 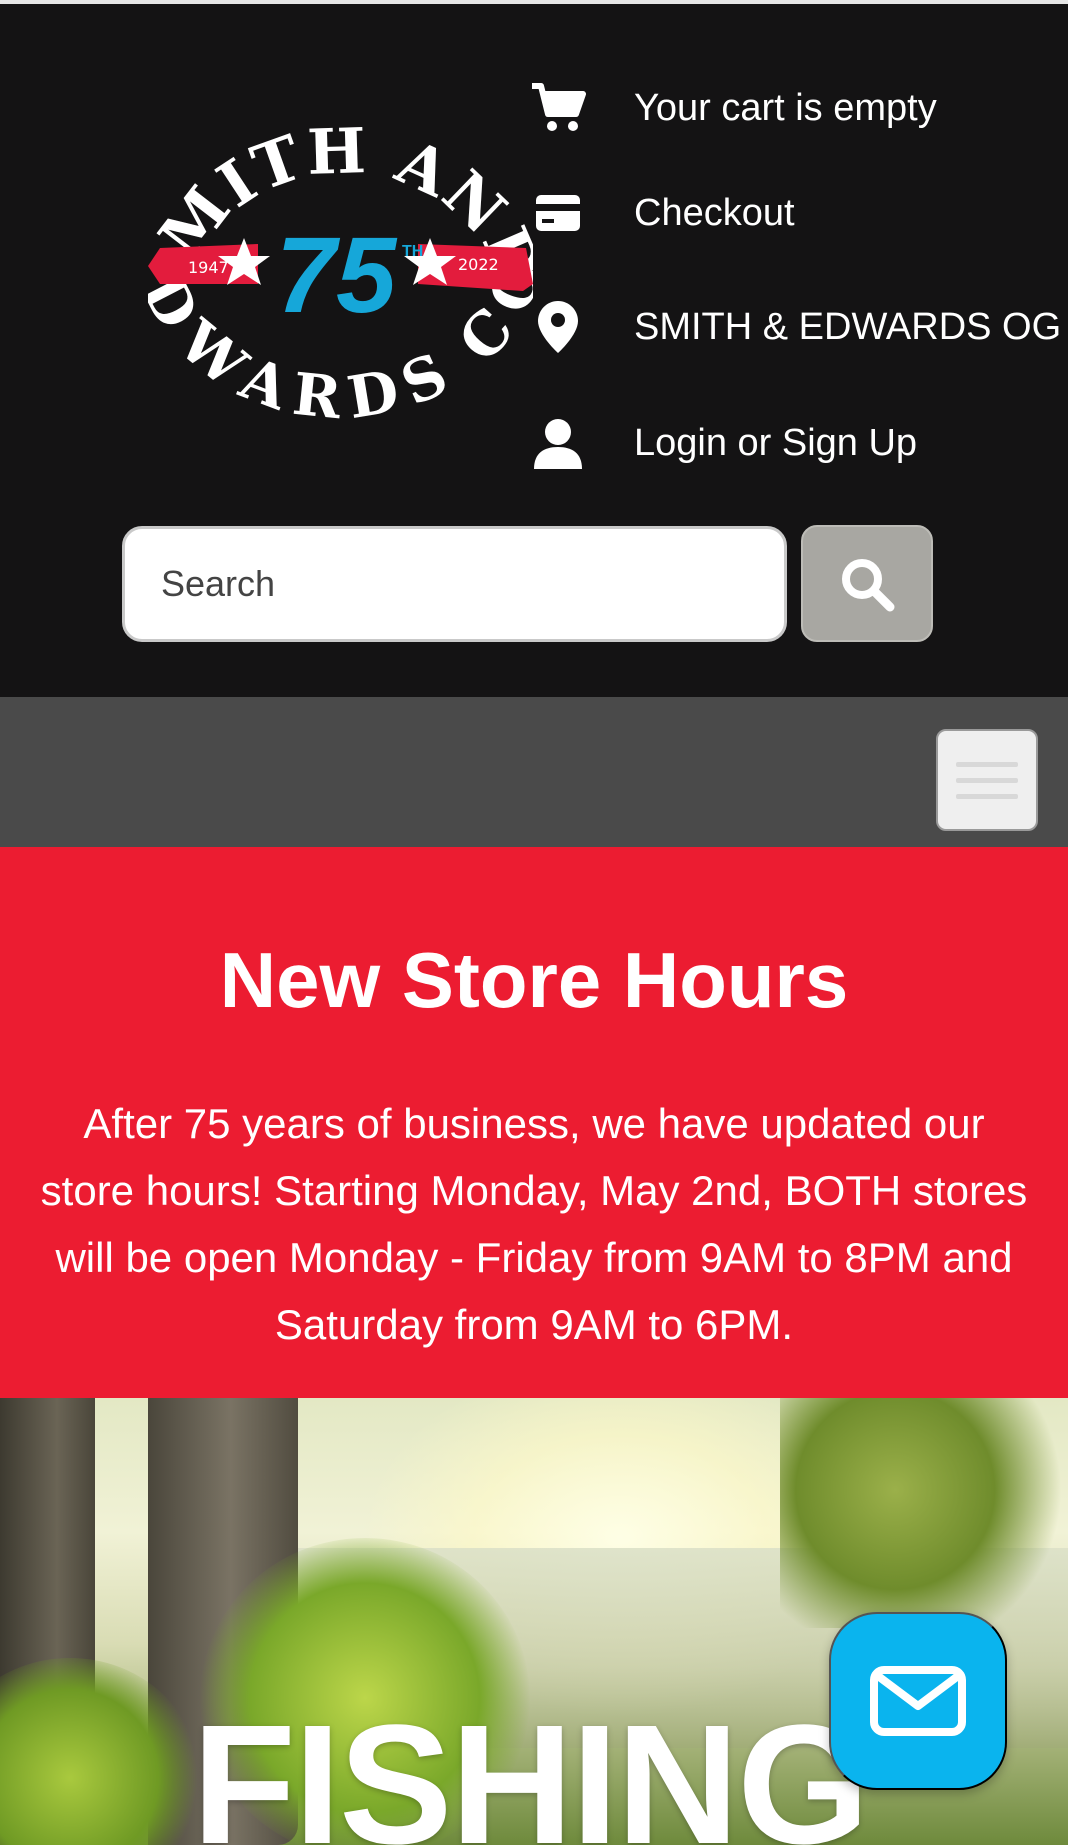 I want to click on account-link: Login or Sign Up, so click(x=723, y=443).